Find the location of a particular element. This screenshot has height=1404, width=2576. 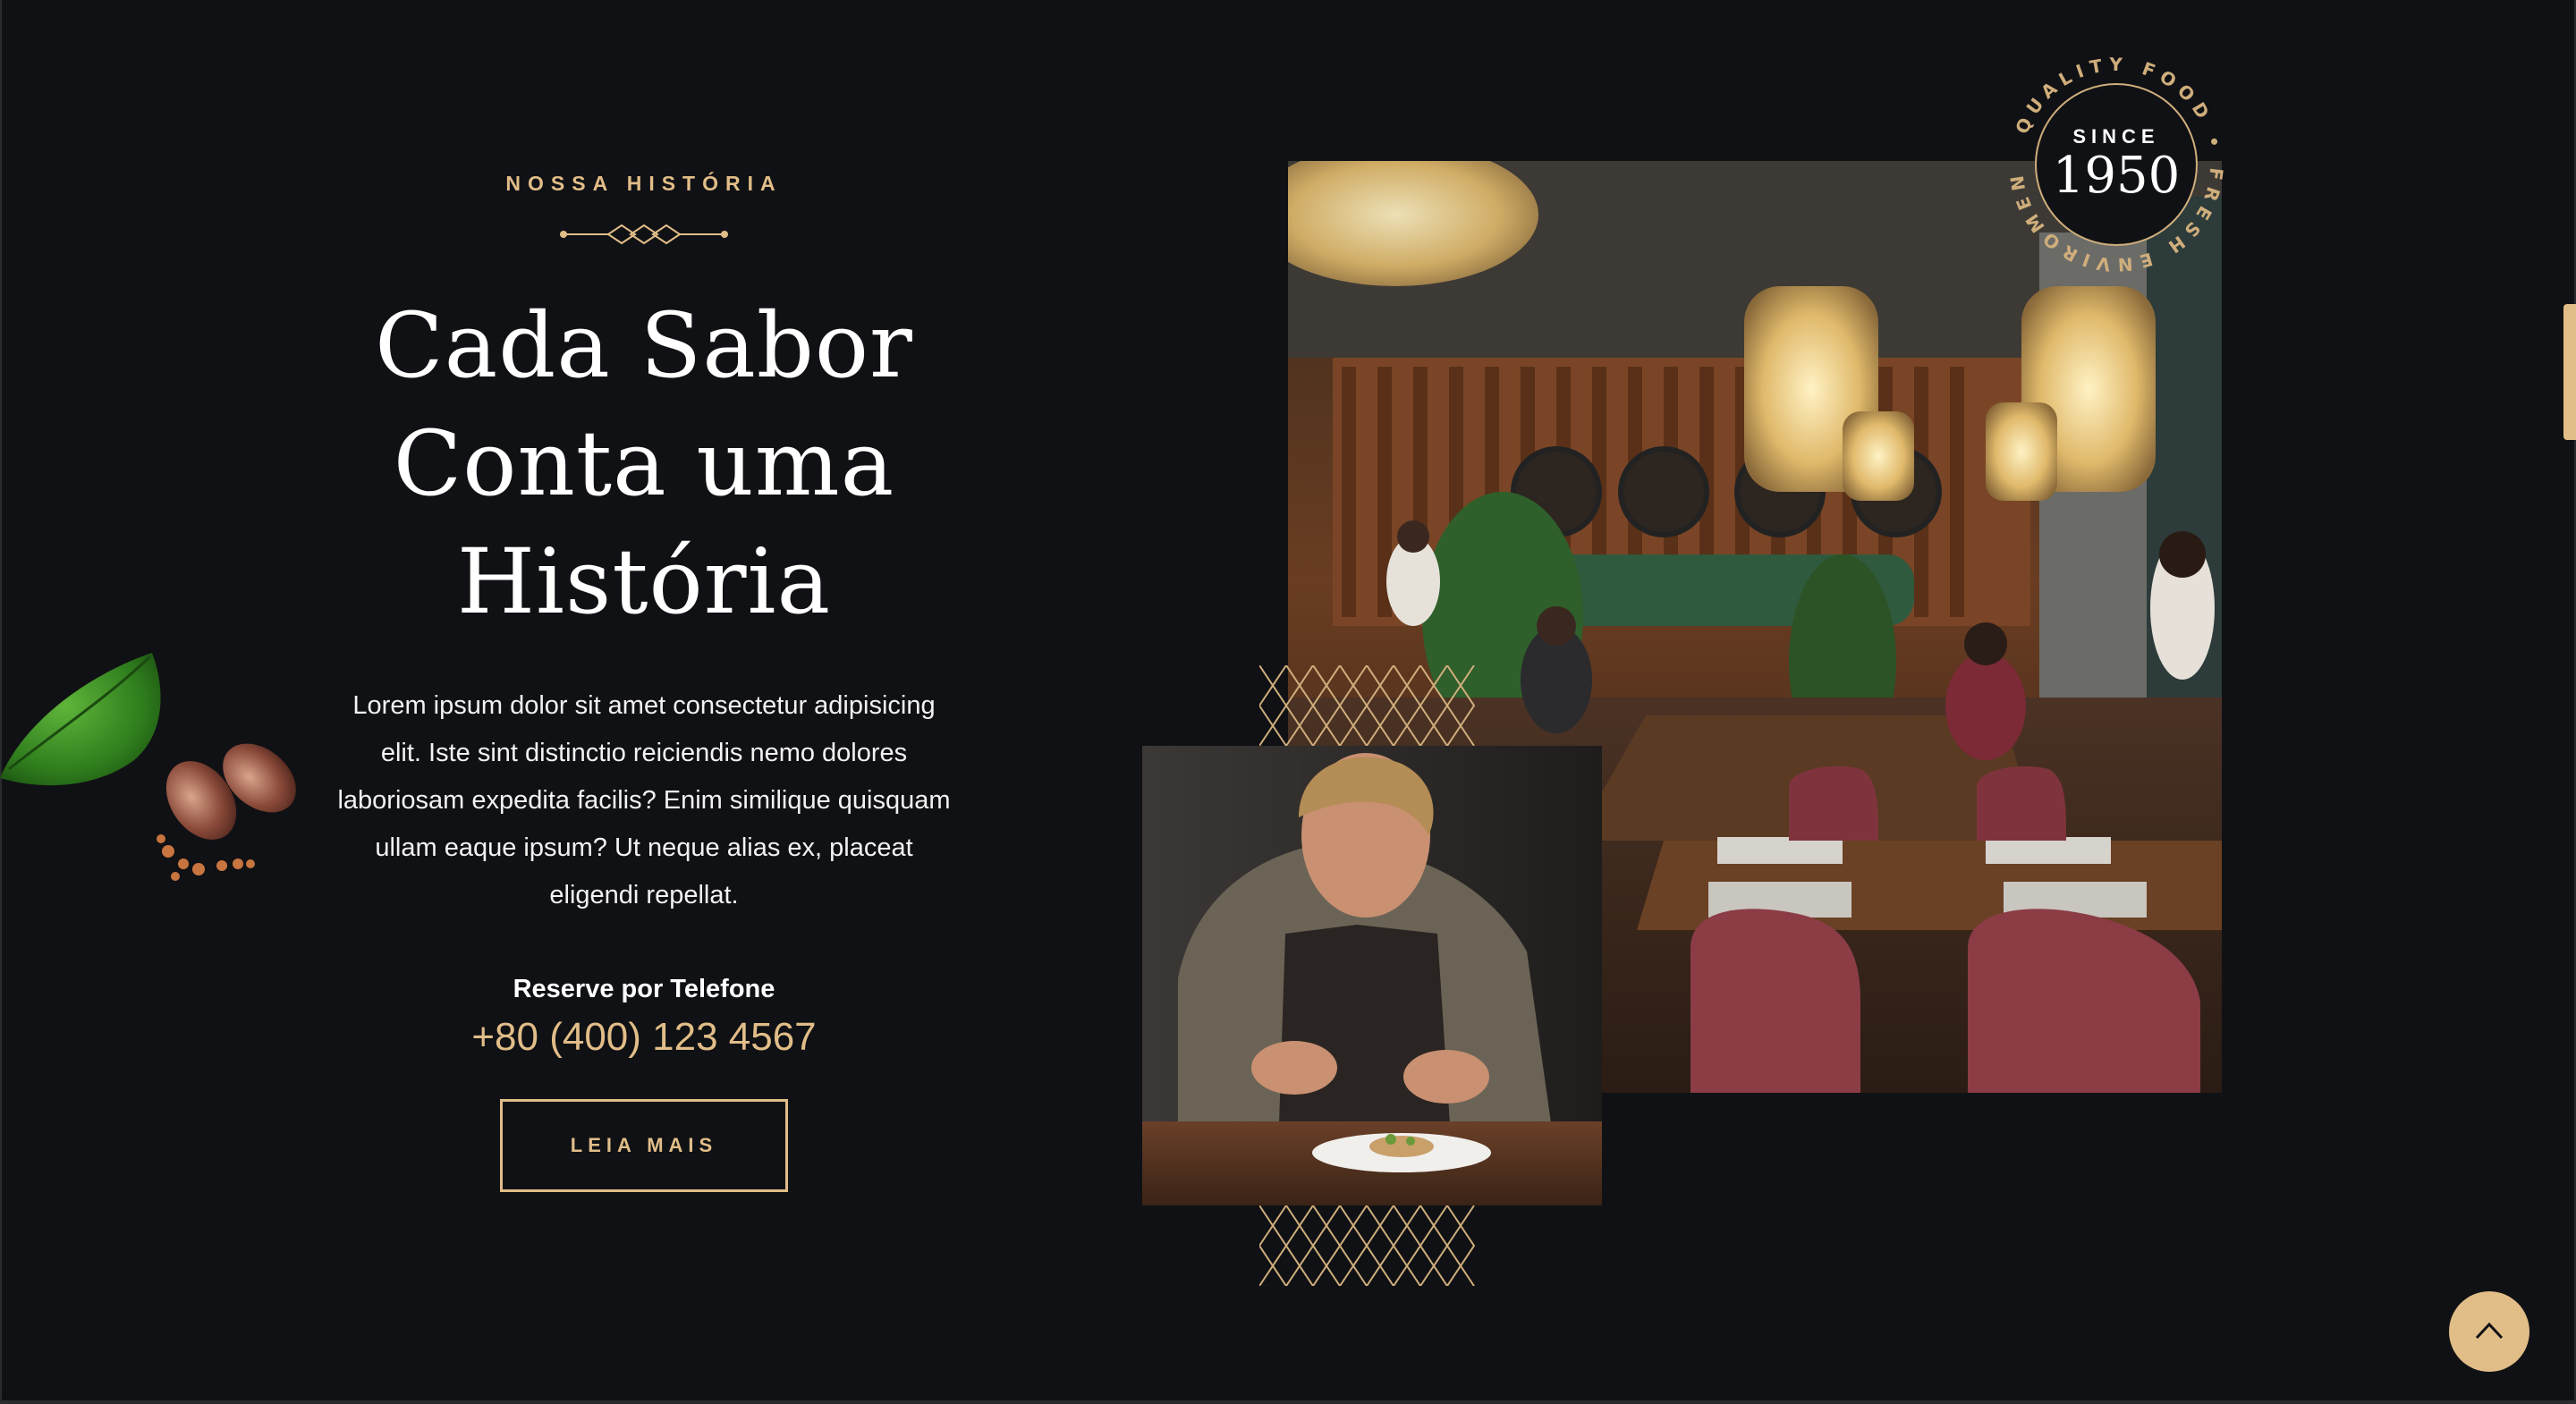

frame-edge-bottom is located at coordinates (1288, 1402).